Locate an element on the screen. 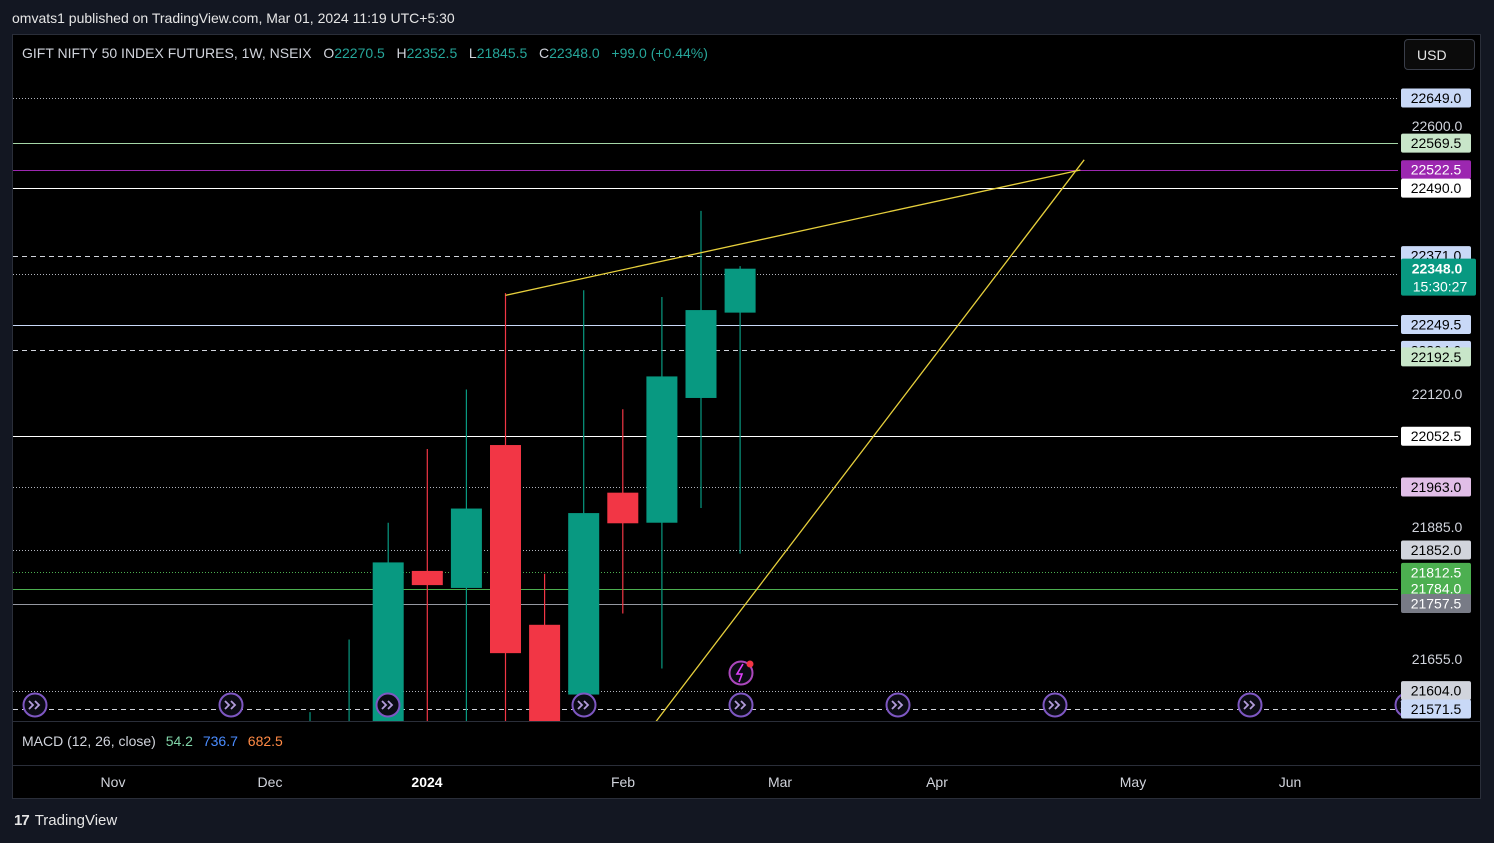 The width and height of the screenshot is (1494, 843). price-level-label: 22522.5 is located at coordinates (1436, 170).